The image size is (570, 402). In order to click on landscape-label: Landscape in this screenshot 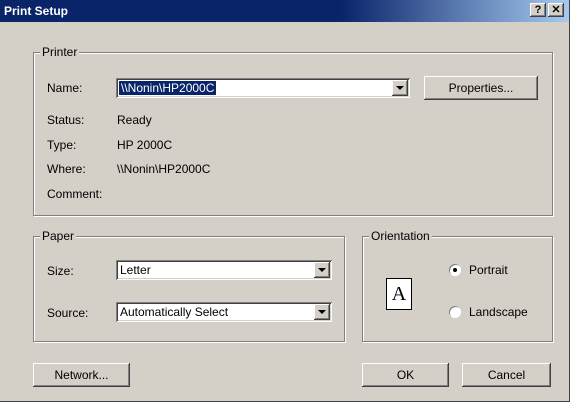, I will do `click(498, 312)`.